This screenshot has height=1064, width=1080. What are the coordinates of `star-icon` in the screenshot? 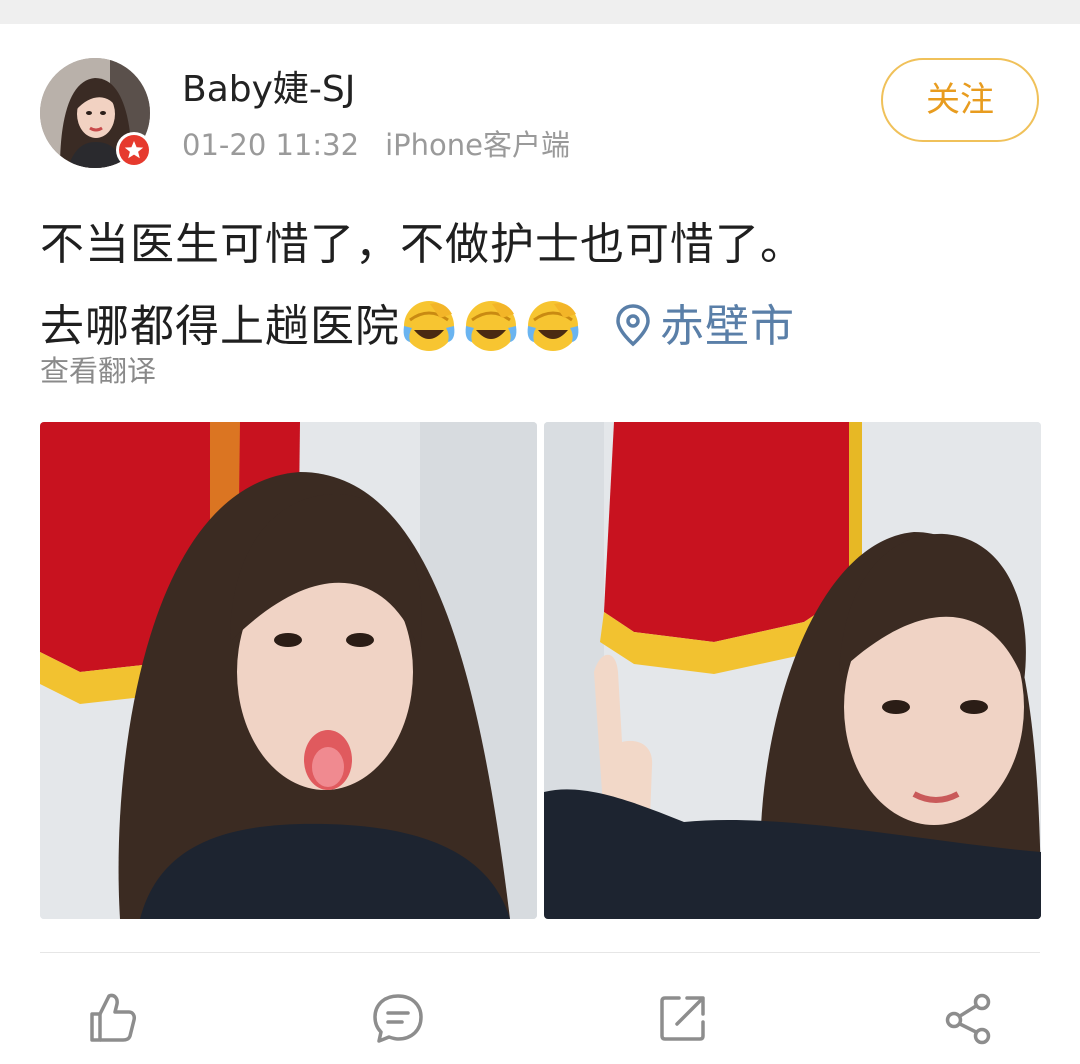 It's located at (134, 150).